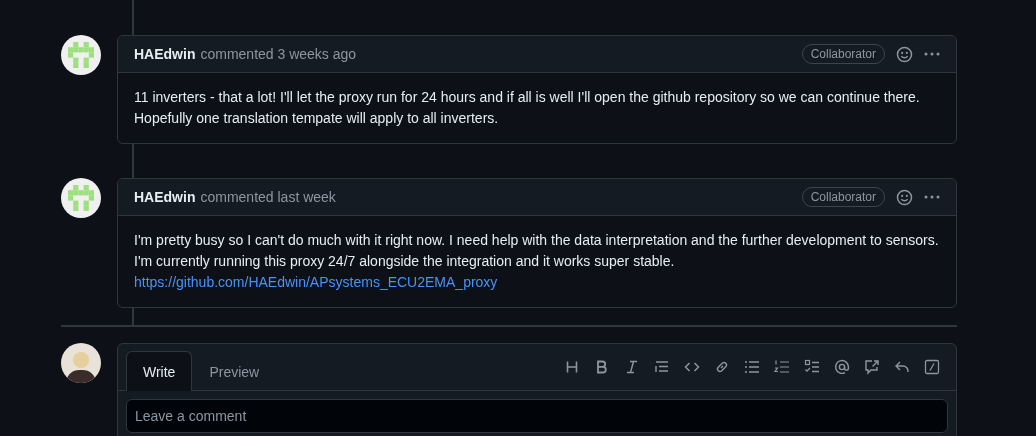  I want to click on editor-tab: Write, so click(159, 371).